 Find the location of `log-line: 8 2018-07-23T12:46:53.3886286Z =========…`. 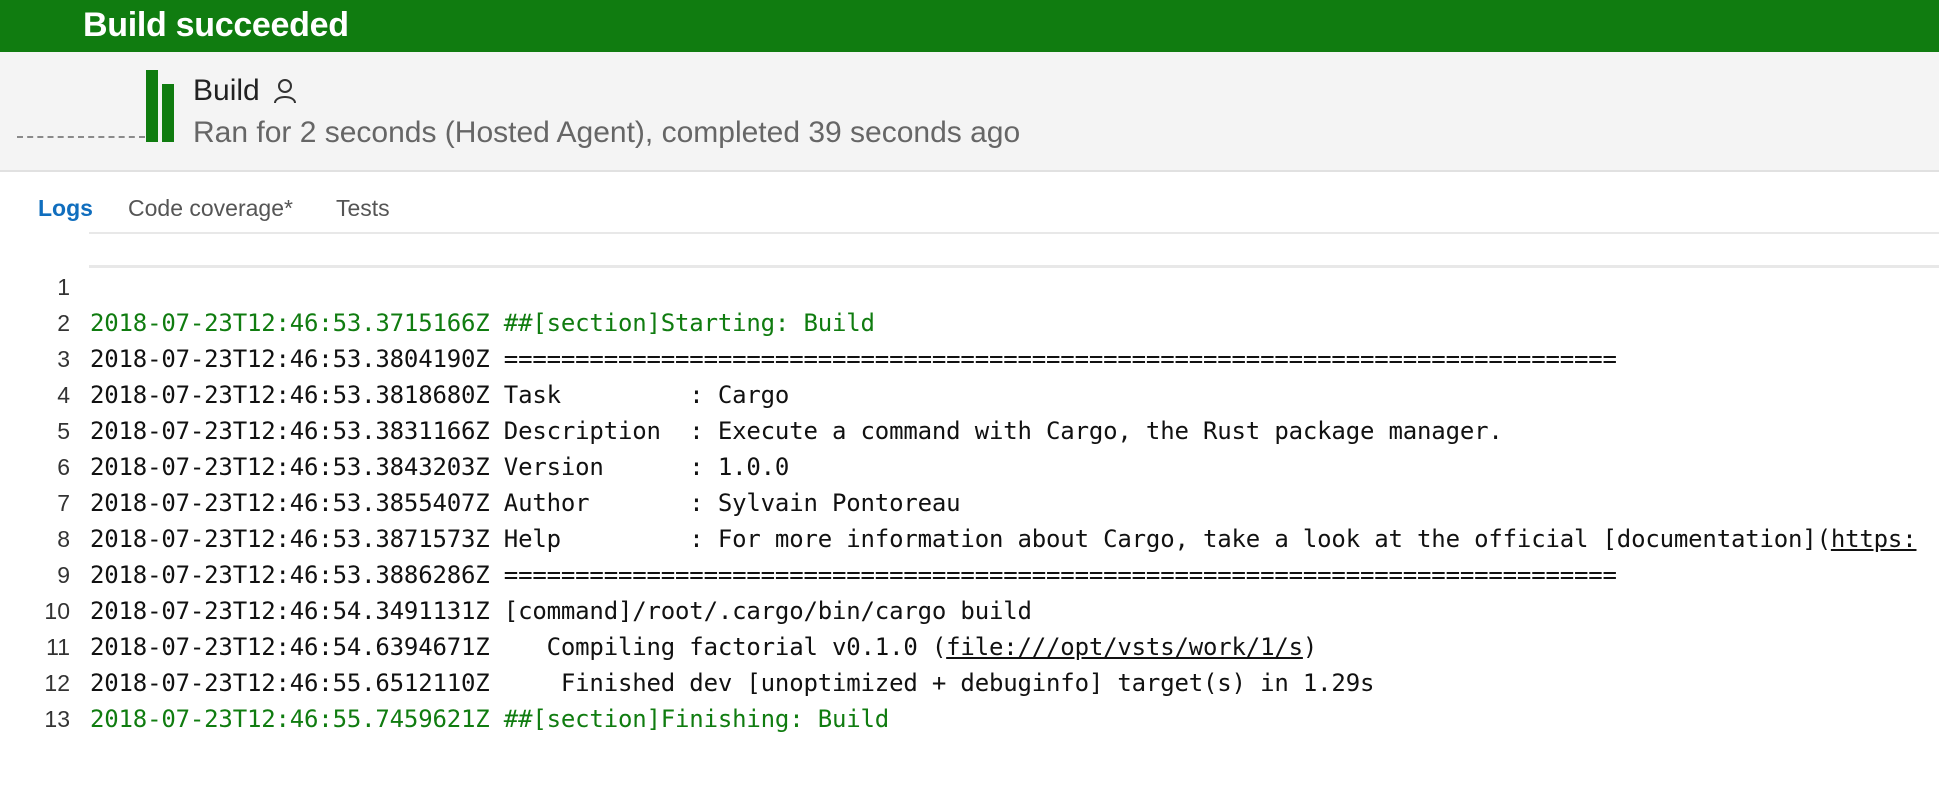

log-line: 8 2018-07-23T12:46:53.3886286Z =========… is located at coordinates (969, 537).